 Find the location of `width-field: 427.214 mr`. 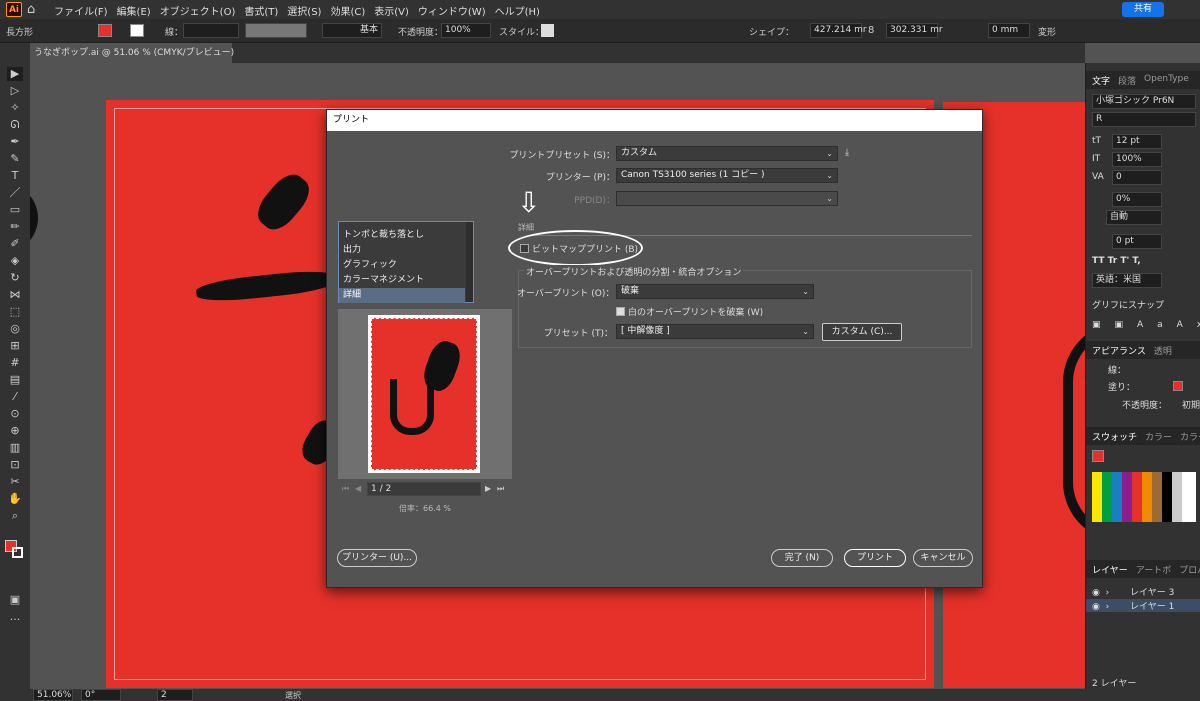

width-field: 427.214 mr is located at coordinates (838, 30).